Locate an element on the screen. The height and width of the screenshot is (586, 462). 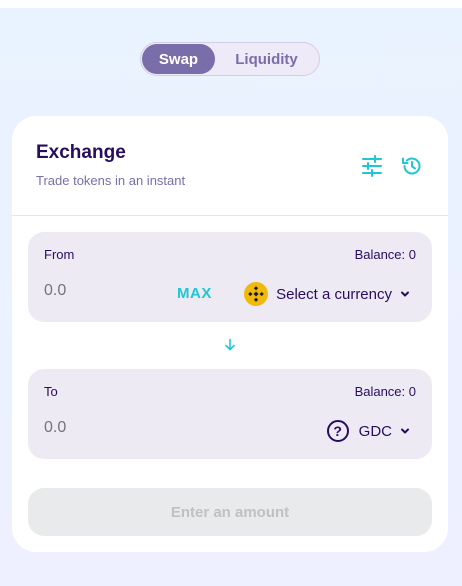
max-button: MAX is located at coordinates (194, 293).